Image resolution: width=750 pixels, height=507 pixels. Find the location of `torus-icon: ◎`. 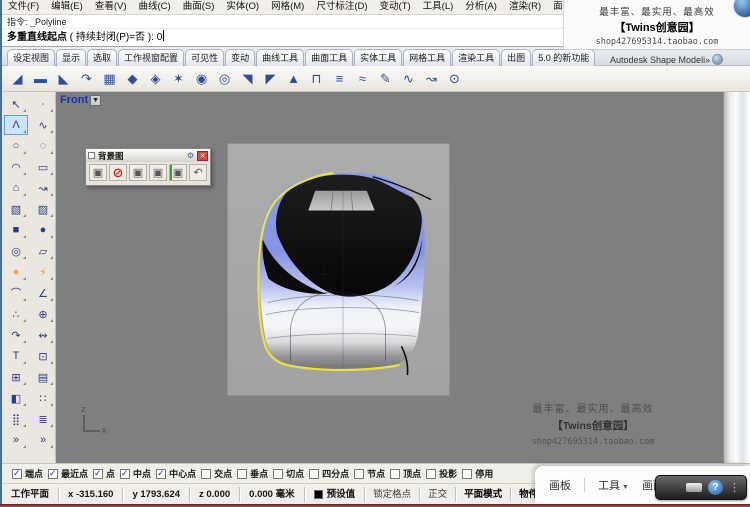

torus-icon: ◎ is located at coordinates (16, 251).